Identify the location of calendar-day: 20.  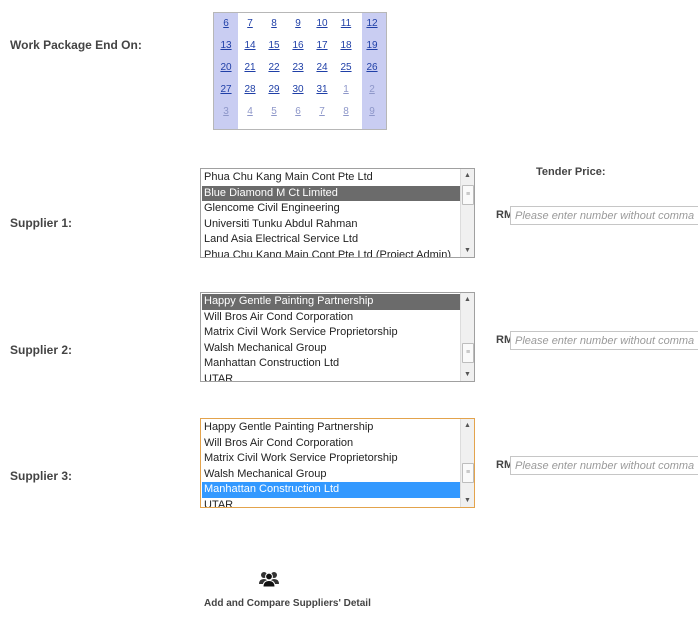
(226, 68).